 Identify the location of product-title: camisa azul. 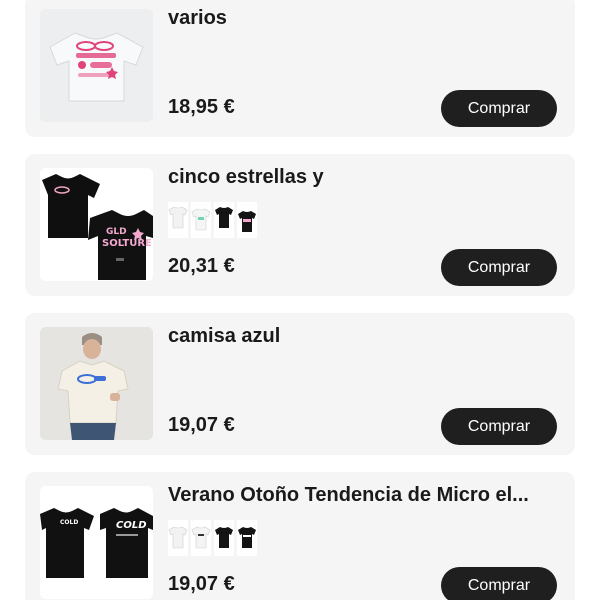
(365, 336).